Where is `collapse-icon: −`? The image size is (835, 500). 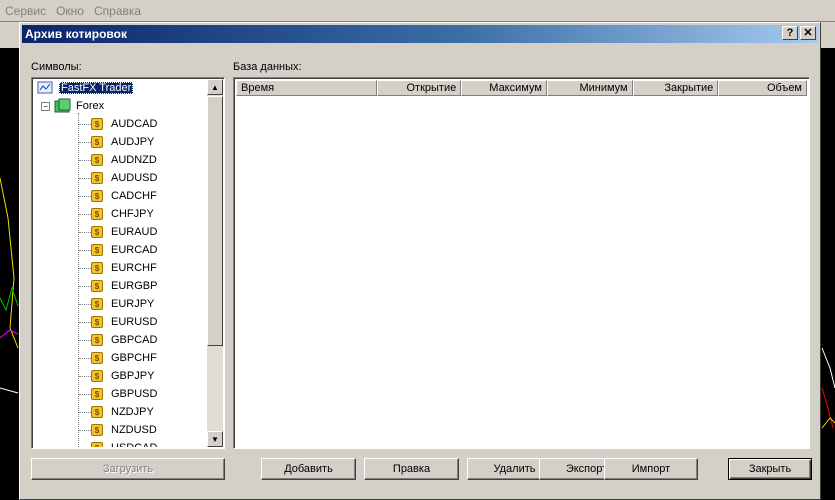
collapse-icon: − is located at coordinates (45, 106).